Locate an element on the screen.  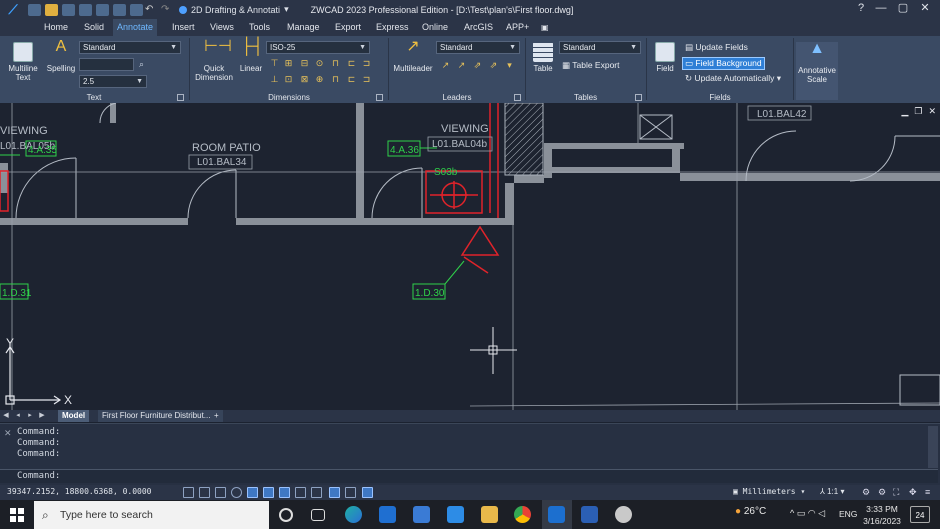
close-icon: ✕ is located at coordinates (8, 433).